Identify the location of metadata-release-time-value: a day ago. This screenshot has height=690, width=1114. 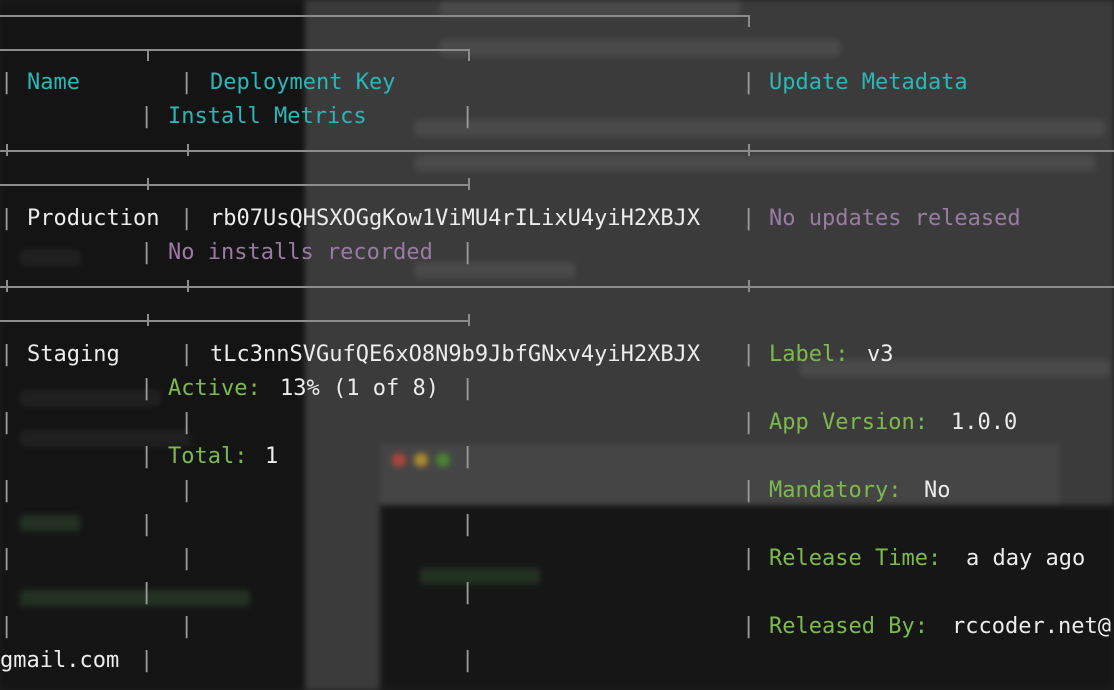
(1026, 558).